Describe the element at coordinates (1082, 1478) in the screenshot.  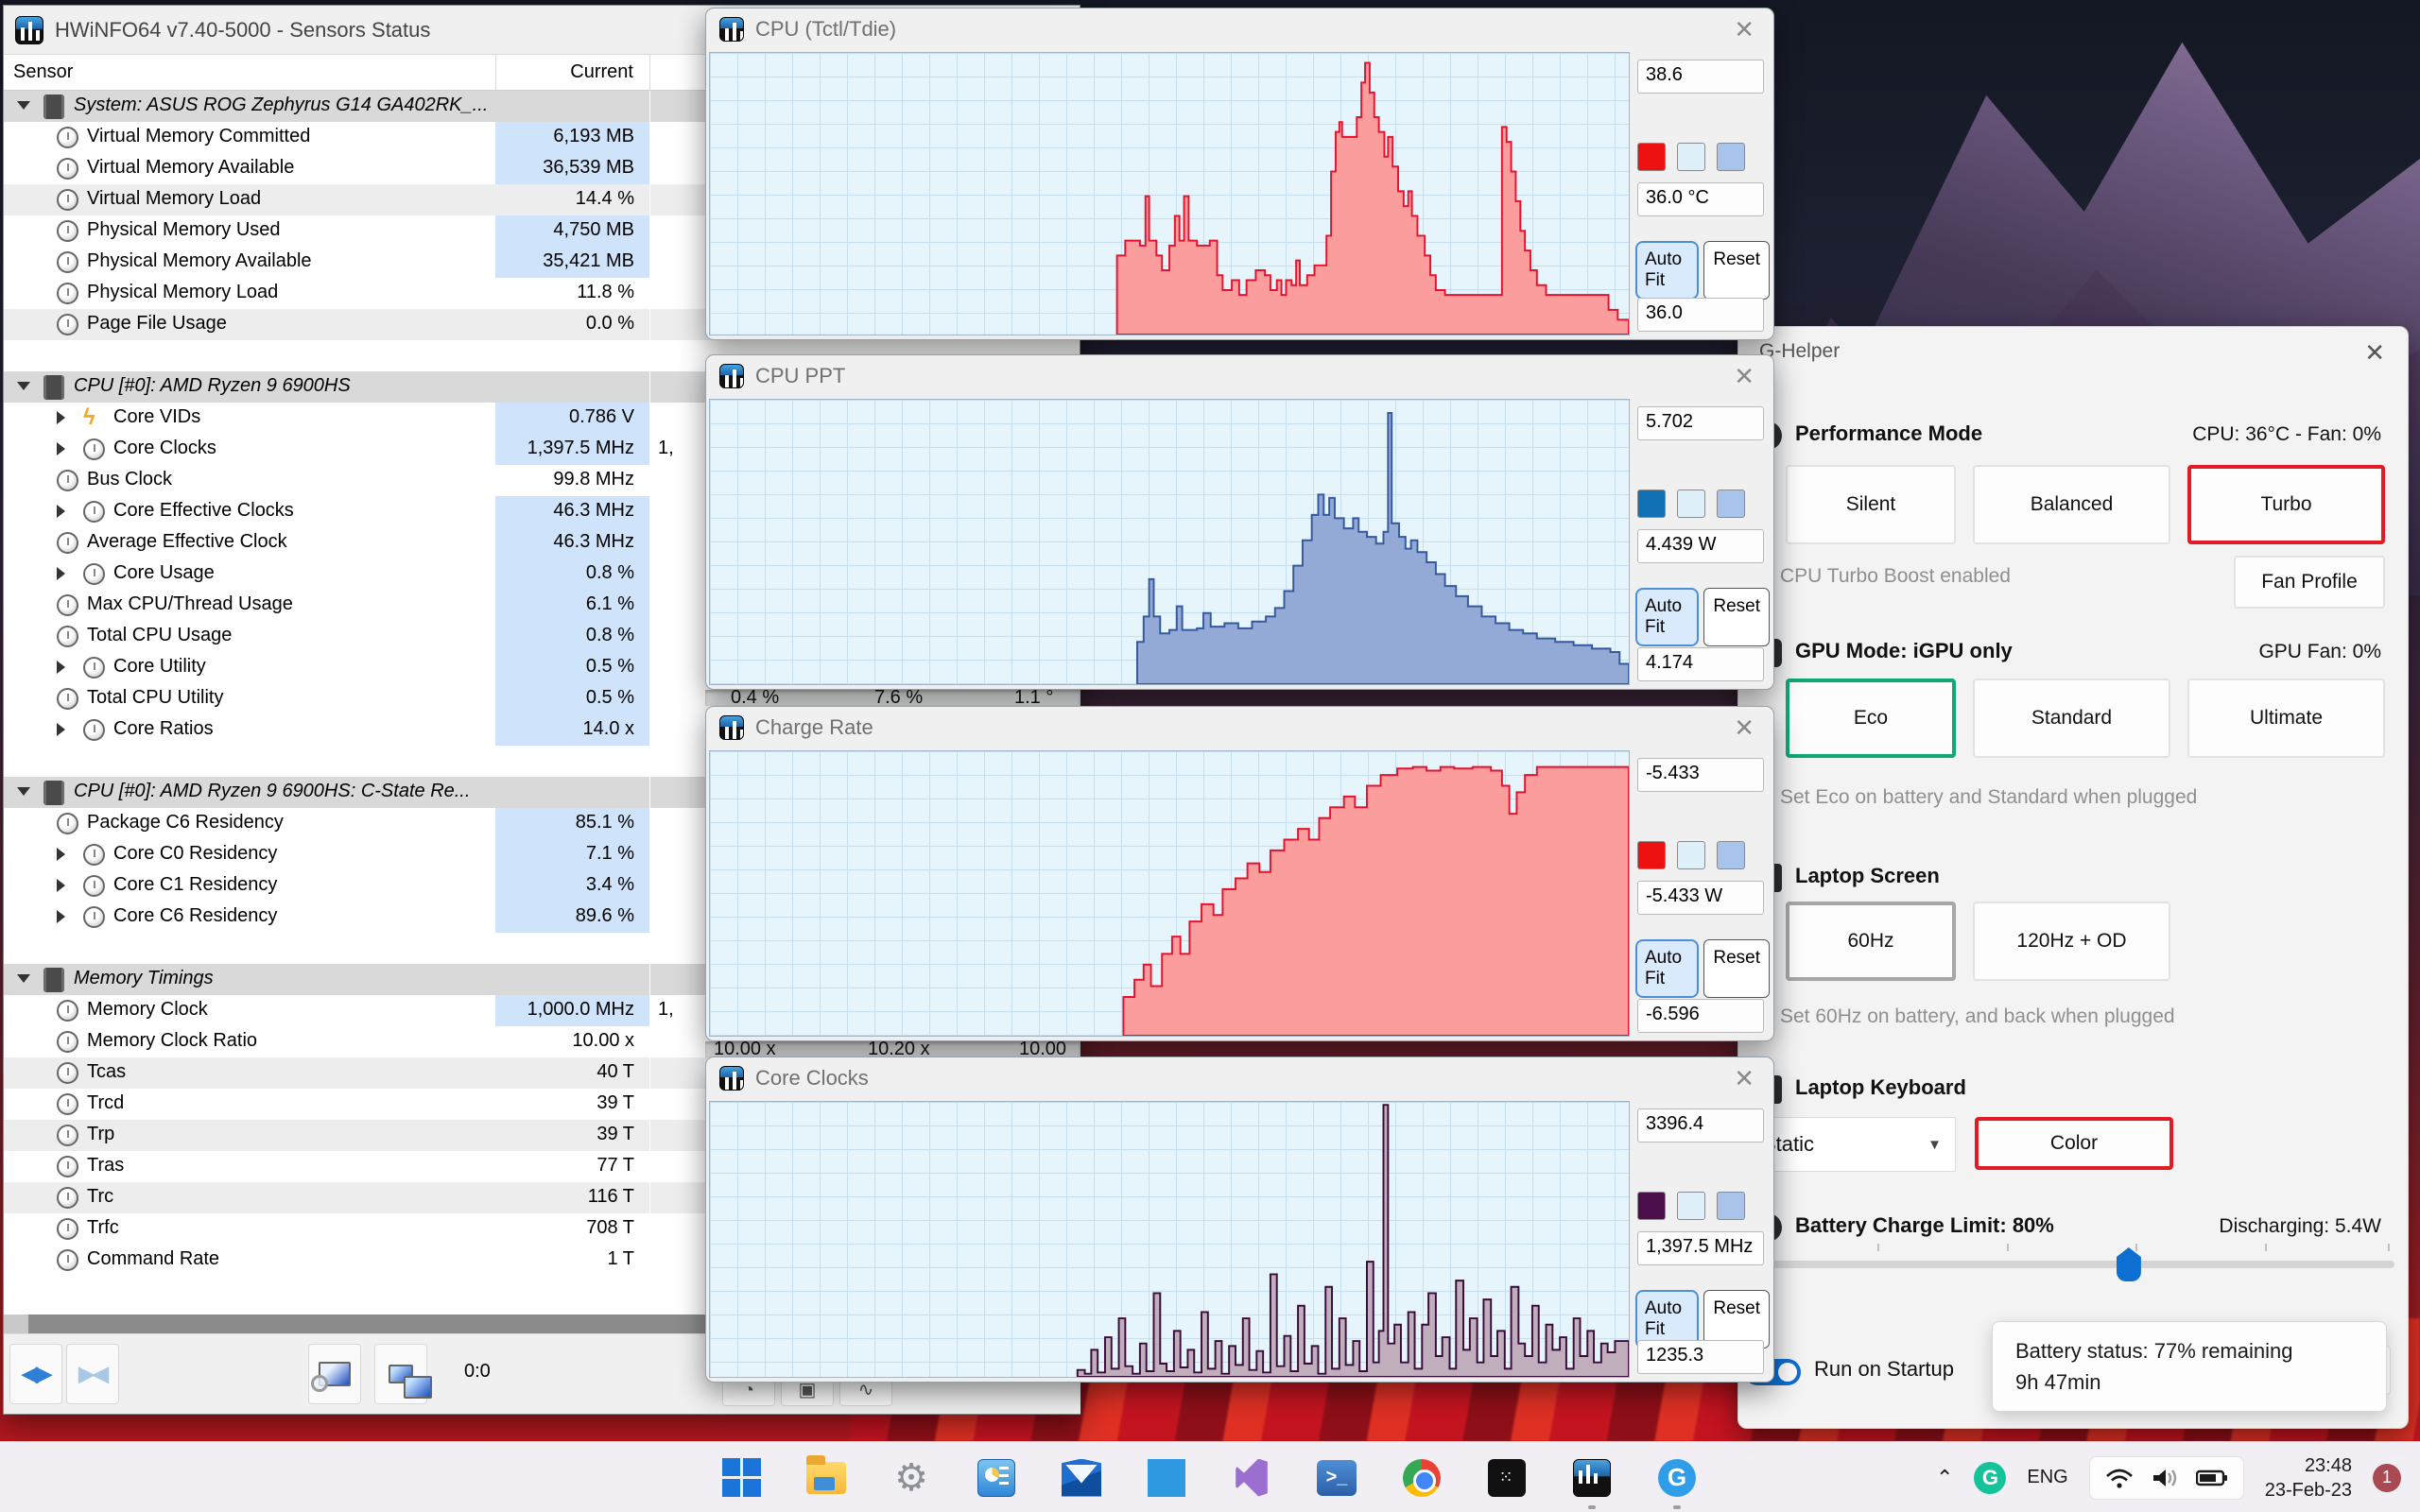
I see `mail-taskbar-icon` at that location.